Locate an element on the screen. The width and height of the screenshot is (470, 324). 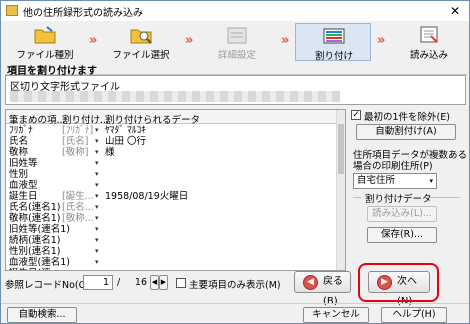
table-row: 続柄(連名1) ▾ is located at coordinates (171, 240).